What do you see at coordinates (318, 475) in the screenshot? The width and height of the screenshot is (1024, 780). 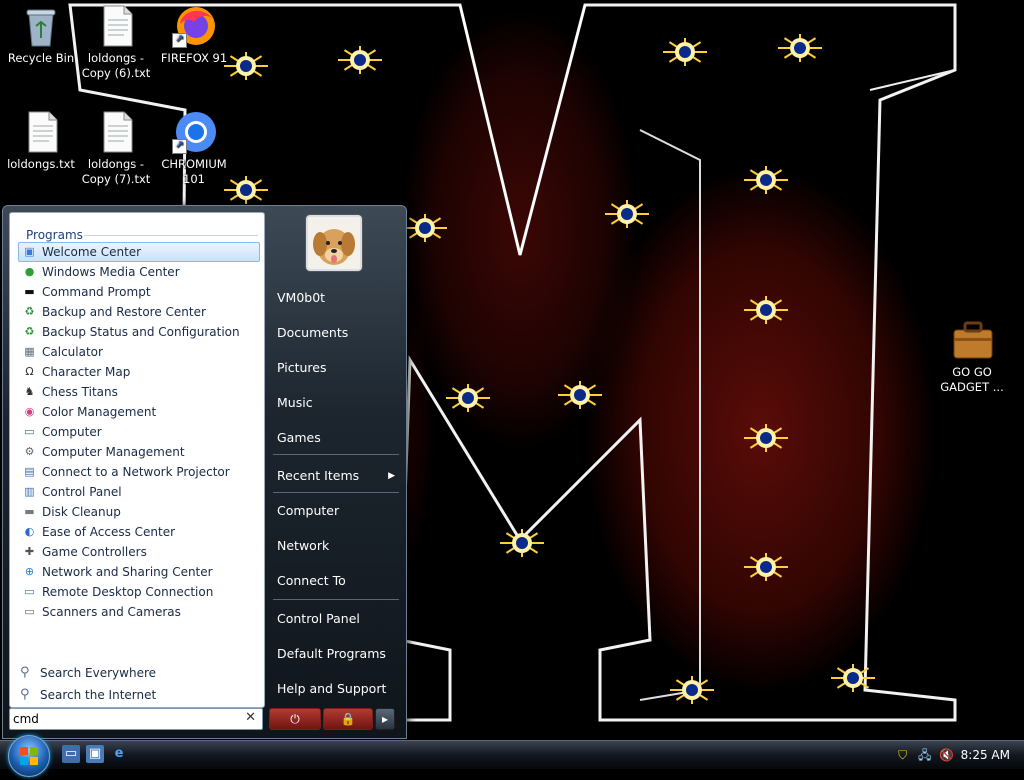 I see `recent-items-label: Recent Items` at bounding box center [318, 475].